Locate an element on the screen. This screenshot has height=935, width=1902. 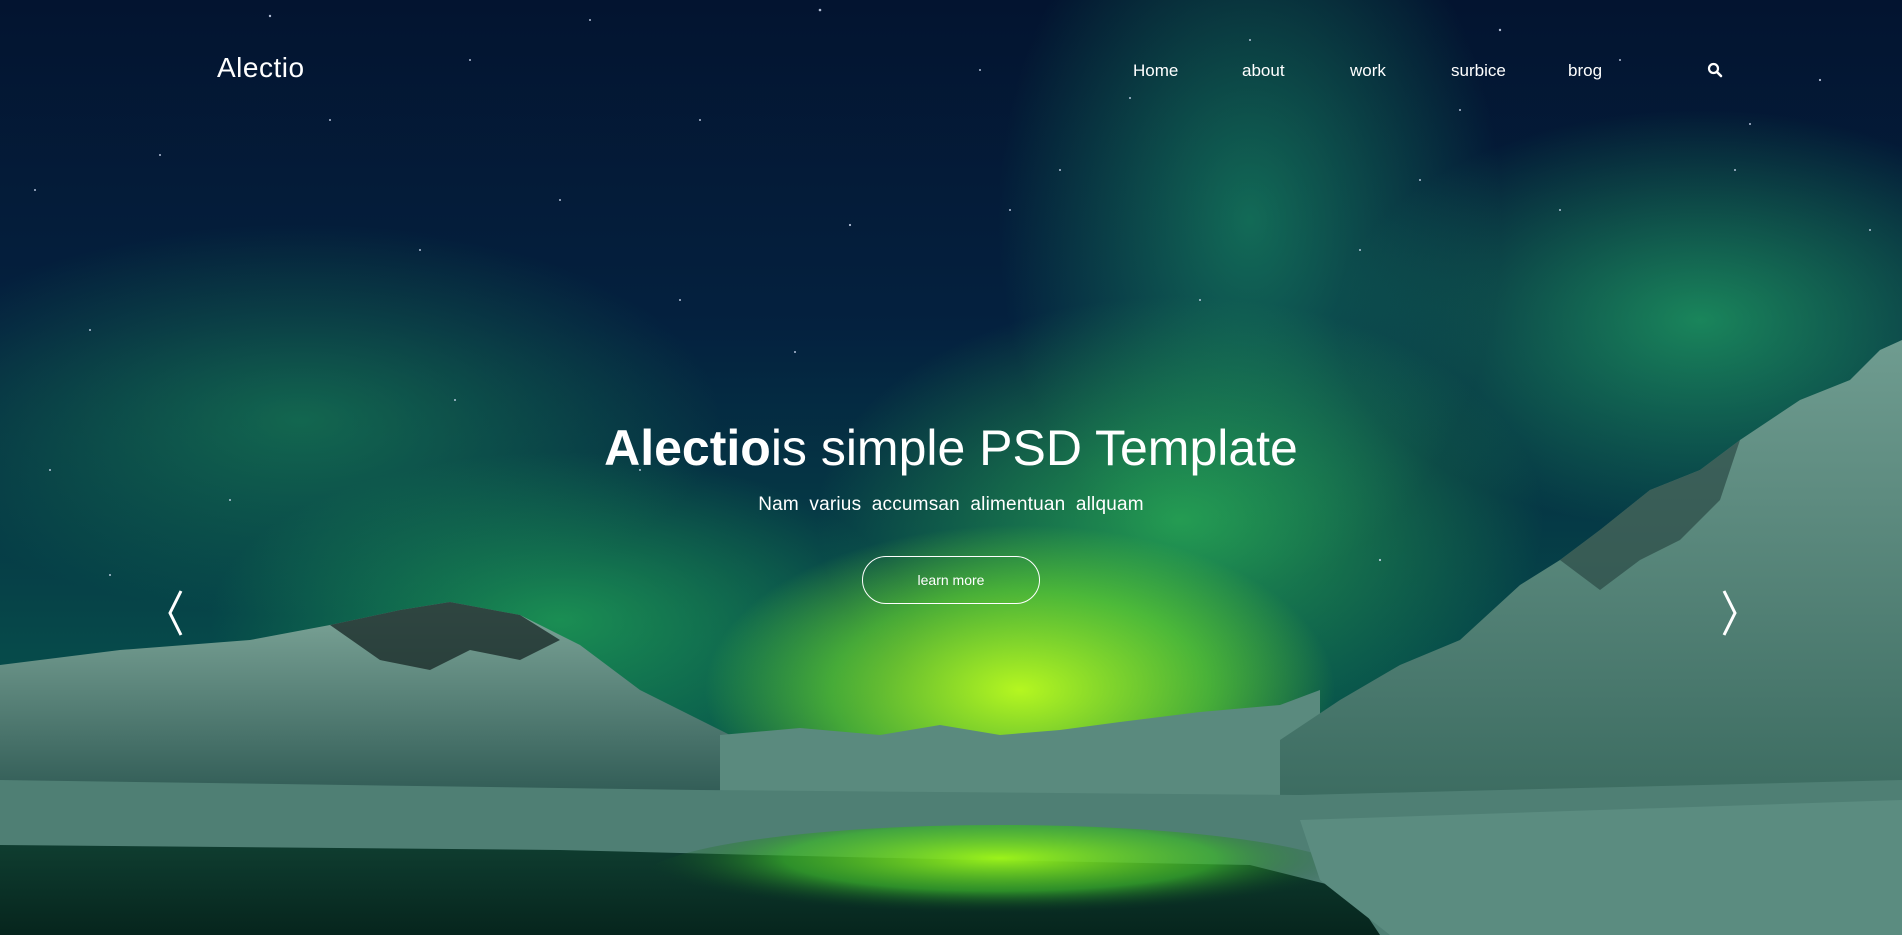
nav-item-work: work is located at coordinates (1368, 71).